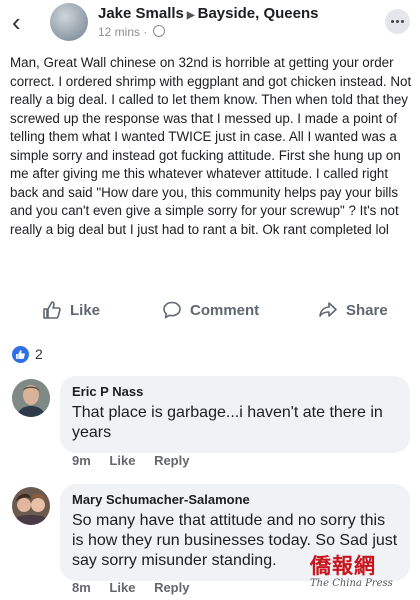  Describe the element at coordinates (141, 13) in the screenshot. I see `author-name: Jake Smalls` at that location.